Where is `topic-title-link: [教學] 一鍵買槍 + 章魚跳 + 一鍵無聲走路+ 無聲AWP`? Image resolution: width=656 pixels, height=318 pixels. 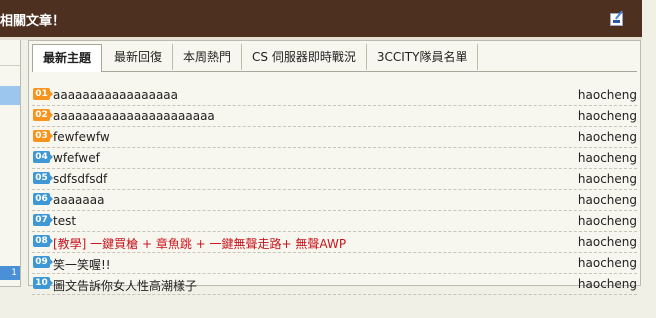
topic-title-link: [教學] 一鍵買槍 + 章魚跳 + 一鍵無聲走路+ 無聲AWP is located at coordinates (199, 243).